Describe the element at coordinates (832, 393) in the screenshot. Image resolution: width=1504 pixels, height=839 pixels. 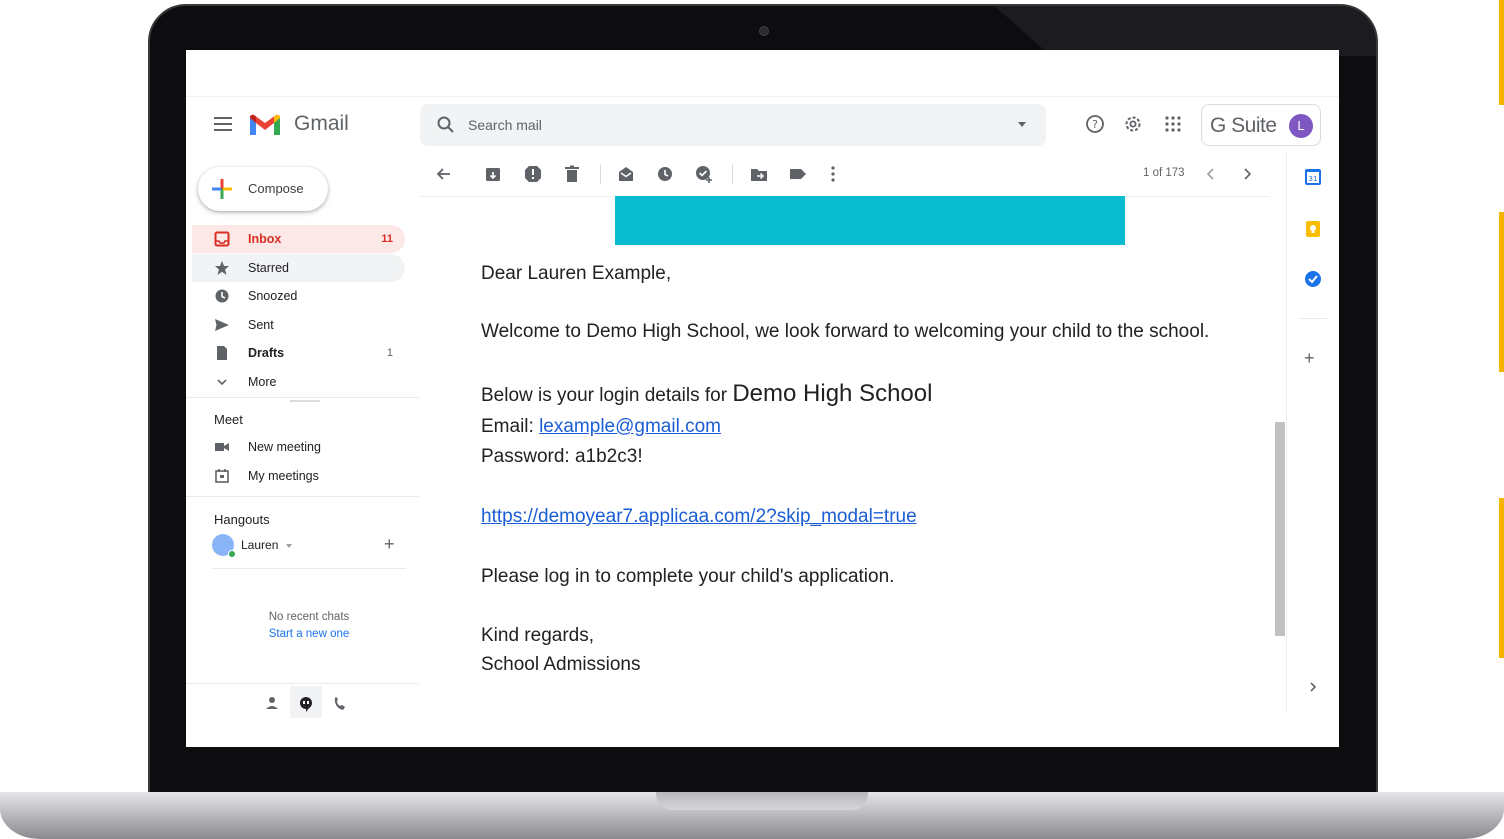
I see `school-name: Demo High School` at that location.